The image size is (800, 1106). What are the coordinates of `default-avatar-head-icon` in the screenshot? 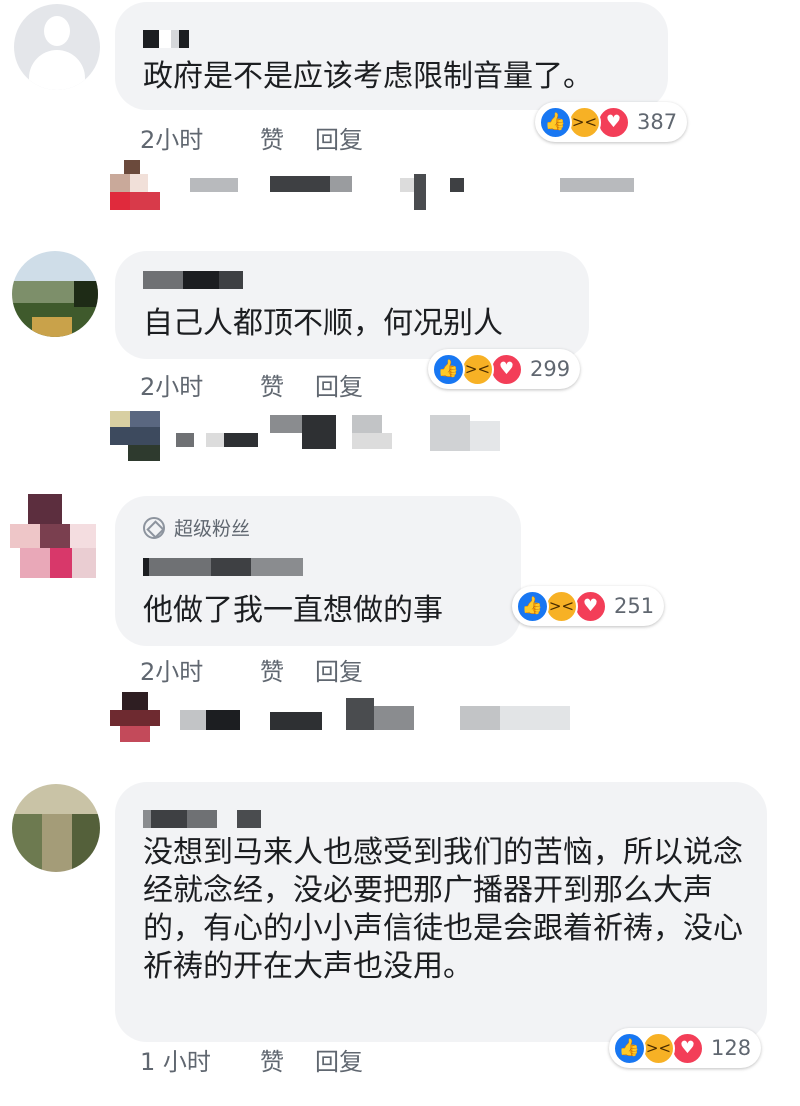 It's located at (57, 31).